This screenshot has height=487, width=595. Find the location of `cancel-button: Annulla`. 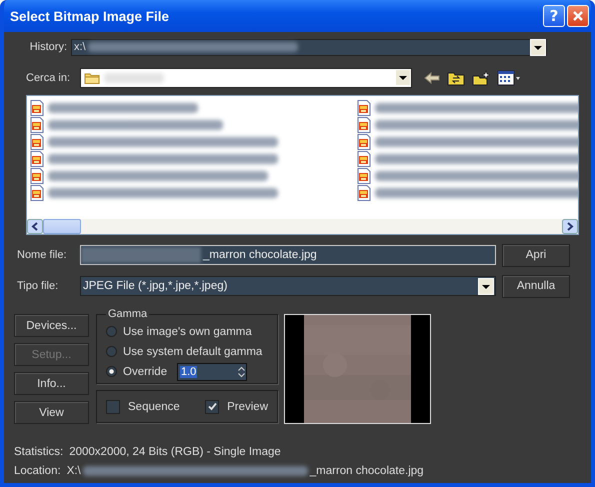

cancel-button: Annulla is located at coordinates (536, 286).